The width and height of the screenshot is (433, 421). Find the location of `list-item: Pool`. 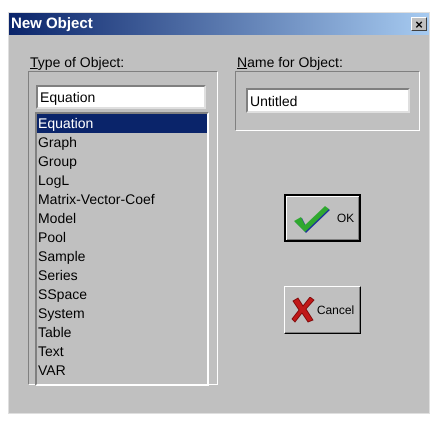

list-item: Pool is located at coordinates (122, 237).